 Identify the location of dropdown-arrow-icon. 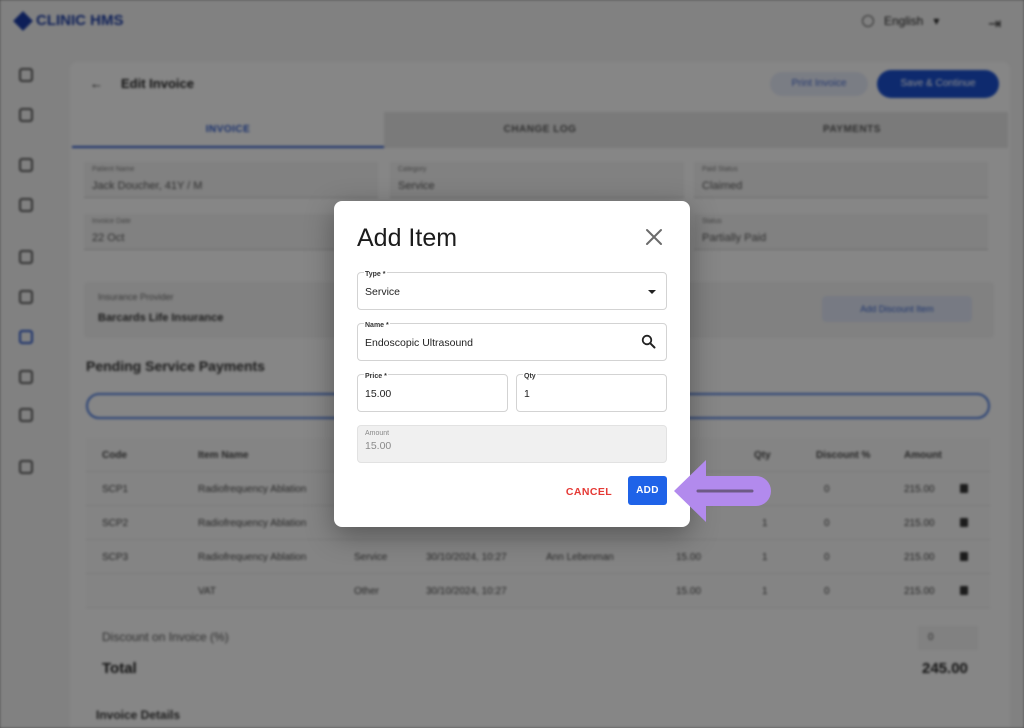
(652, 289).